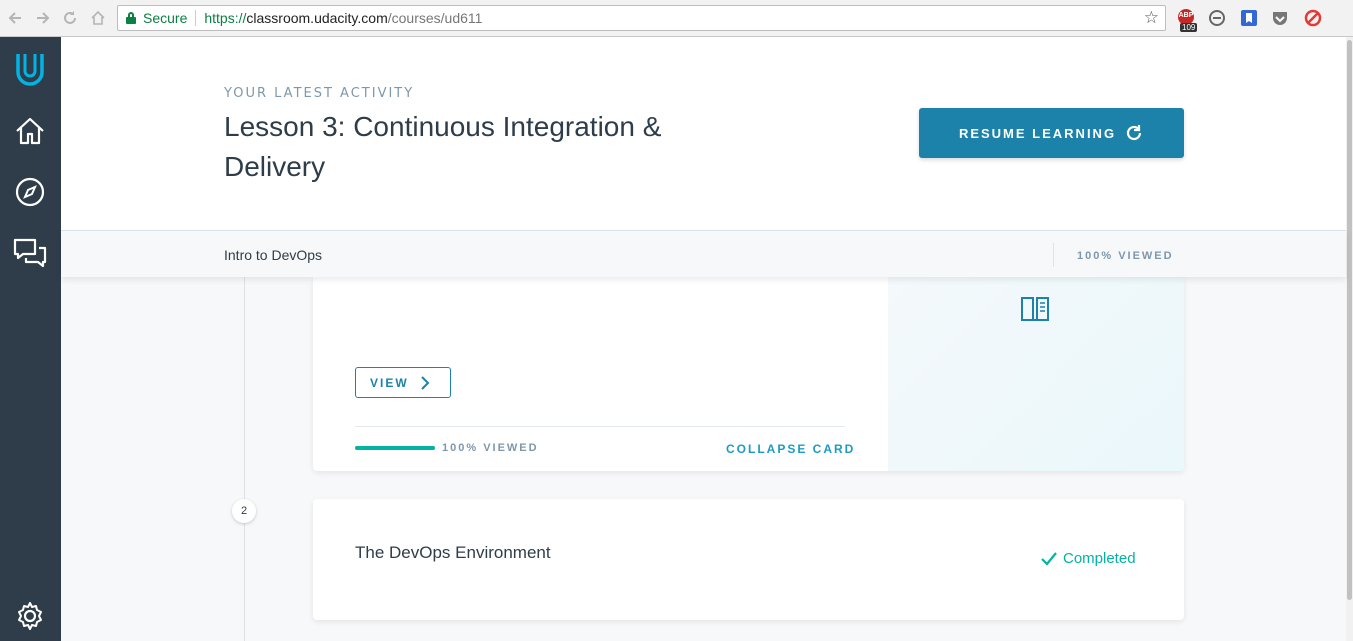 The height and width of the screenshot is (641, 1353). Describe the element at coordinates (273, 255) in the screenshot. I see `course-name: Intro to DevOps` at that location.